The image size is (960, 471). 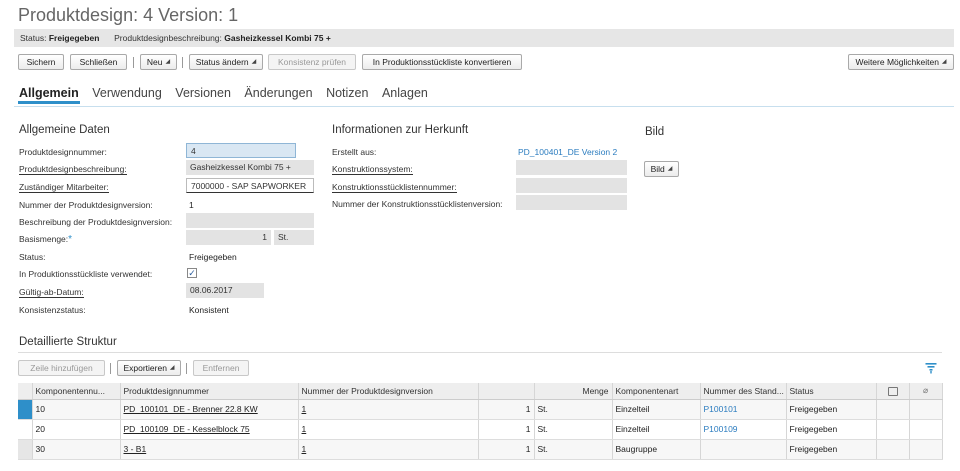 I want to click on tab-changes: Änderungen, so click(x=278, y=93).